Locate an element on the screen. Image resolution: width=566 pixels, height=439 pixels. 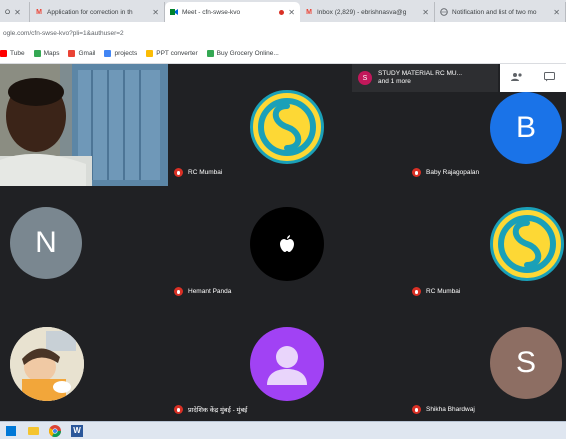
tab-label: Inbox (2,829) - ebrishnasva@g is located at coordinates (362, 12).